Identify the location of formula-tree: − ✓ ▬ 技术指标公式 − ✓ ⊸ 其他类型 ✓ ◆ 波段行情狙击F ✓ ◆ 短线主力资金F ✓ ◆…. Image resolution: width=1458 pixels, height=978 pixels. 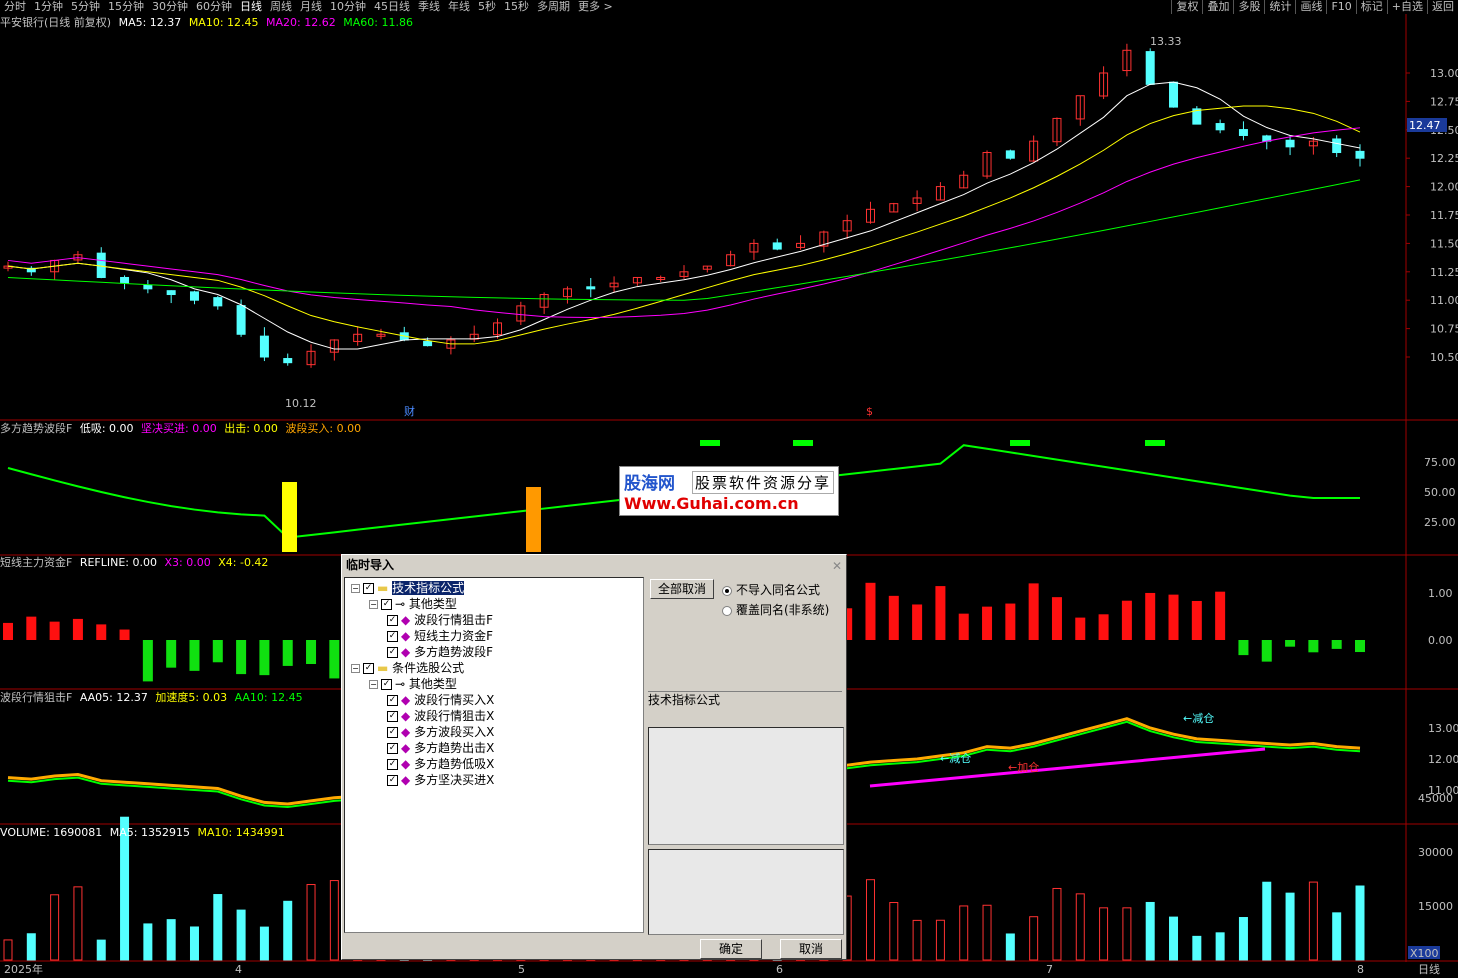
(494, 755).